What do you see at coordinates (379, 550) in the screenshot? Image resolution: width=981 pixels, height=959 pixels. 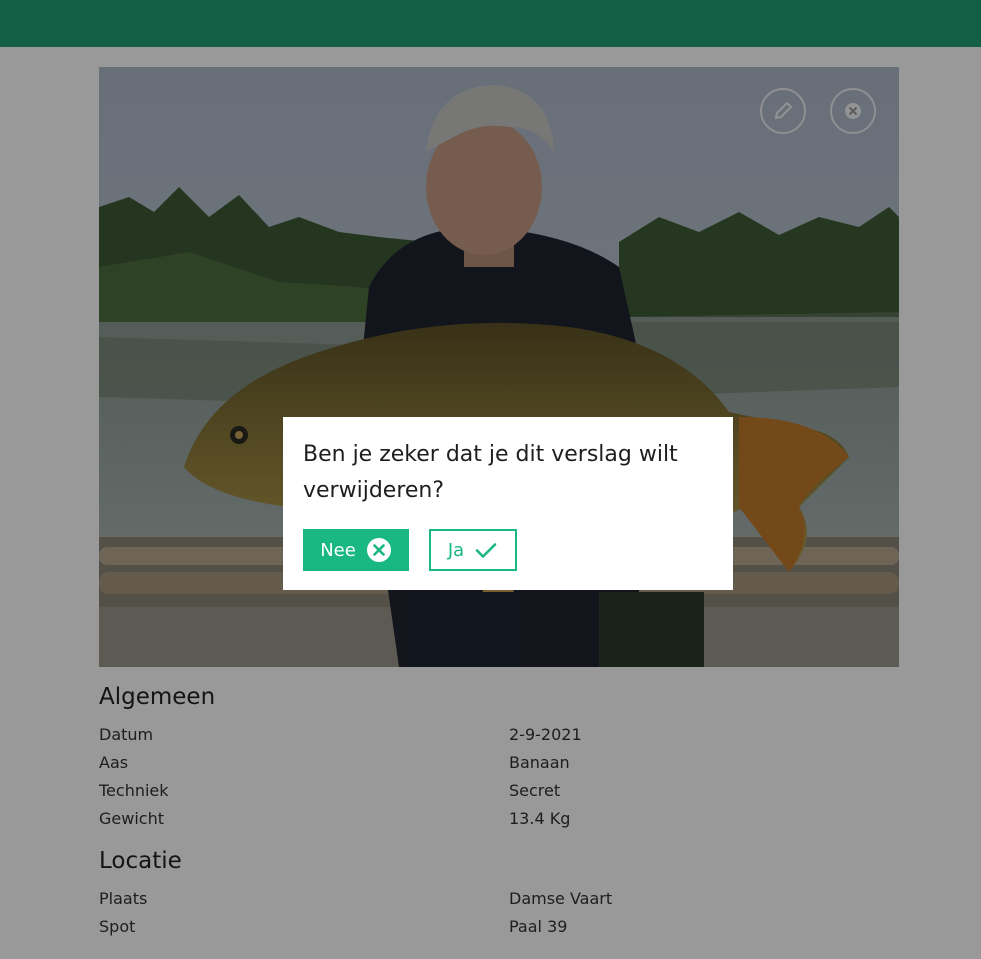 I see `close-circle-icon` at bounding box center [379, 550].